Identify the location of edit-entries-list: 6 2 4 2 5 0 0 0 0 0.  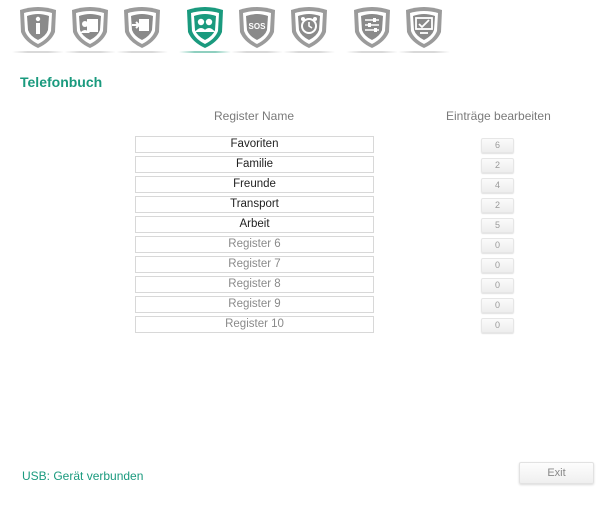
(498, 238).